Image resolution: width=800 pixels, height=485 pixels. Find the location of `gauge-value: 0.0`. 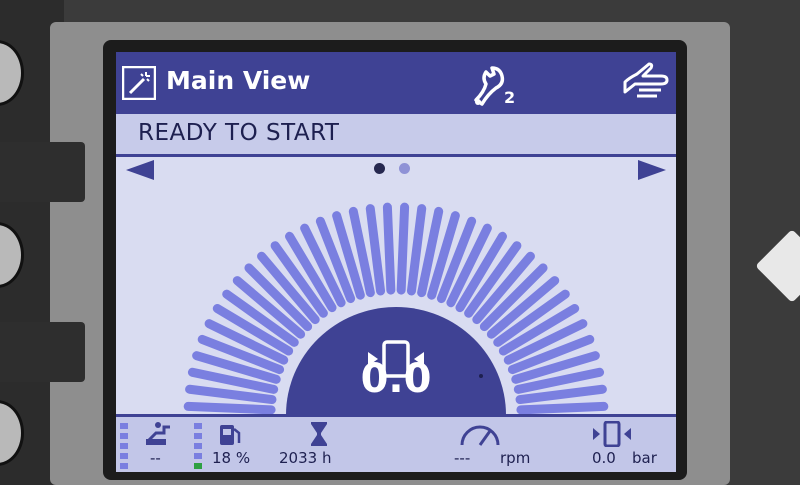

gauge-value: 0.0 is located at coordinates (396, 379).